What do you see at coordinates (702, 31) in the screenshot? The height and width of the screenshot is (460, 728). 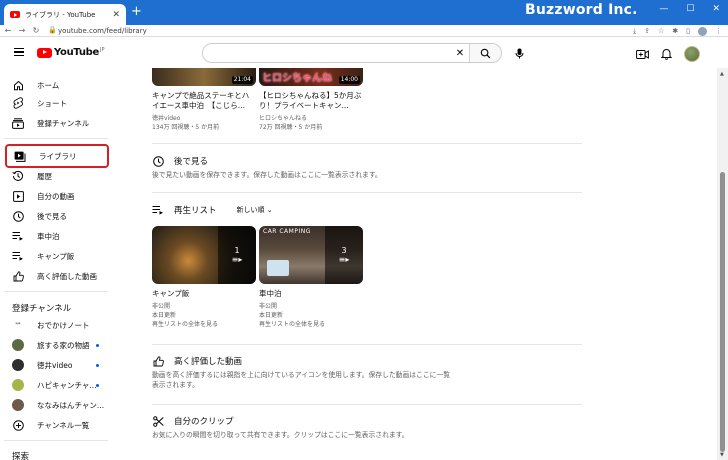 I see `browser-profile-icon` at bounding box center [702, 31].